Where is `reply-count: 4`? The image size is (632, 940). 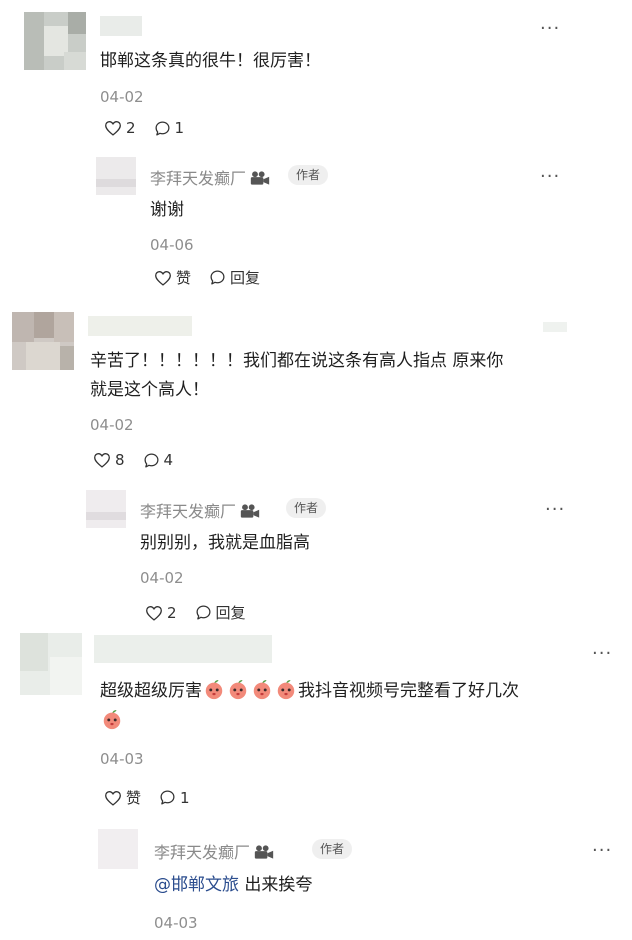 reply-count: 4 is located at coordinates (168, 460).